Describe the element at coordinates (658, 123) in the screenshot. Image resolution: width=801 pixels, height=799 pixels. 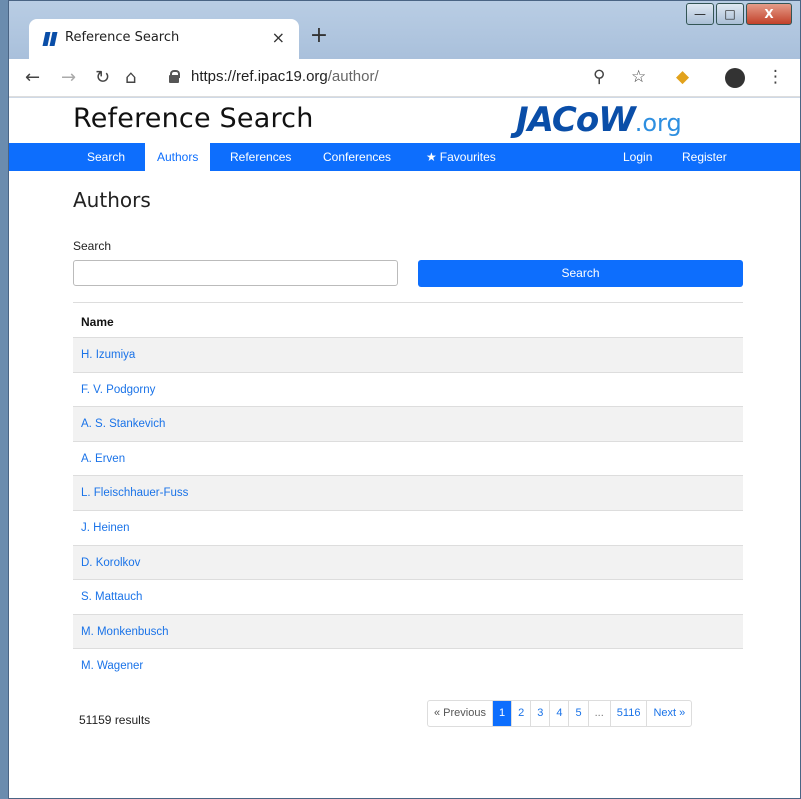
I see `brand-suffix: .org` at that location.